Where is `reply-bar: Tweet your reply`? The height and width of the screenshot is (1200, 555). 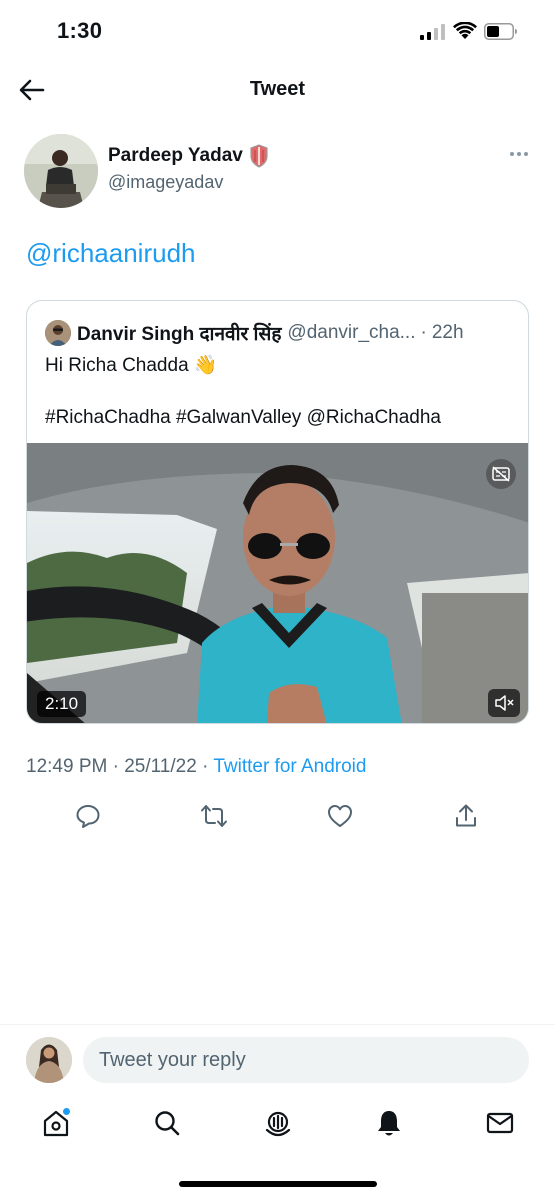 reply-bar: Tweet your reply is located at coordinates (277, 1060).